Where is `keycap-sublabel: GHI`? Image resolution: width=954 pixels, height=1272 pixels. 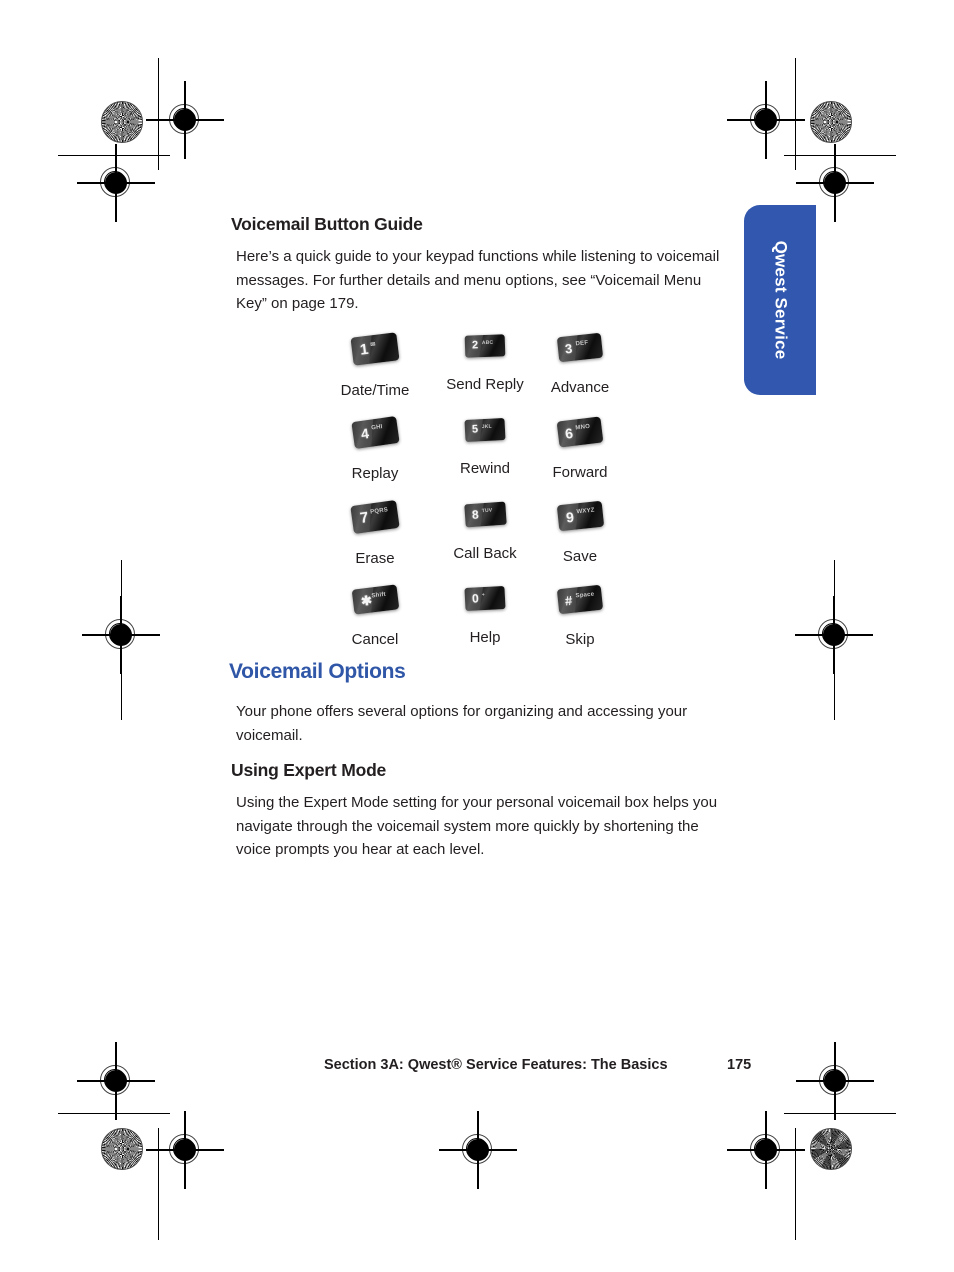 keycap-sublabel: GHI is located at coordinates (376, 427).